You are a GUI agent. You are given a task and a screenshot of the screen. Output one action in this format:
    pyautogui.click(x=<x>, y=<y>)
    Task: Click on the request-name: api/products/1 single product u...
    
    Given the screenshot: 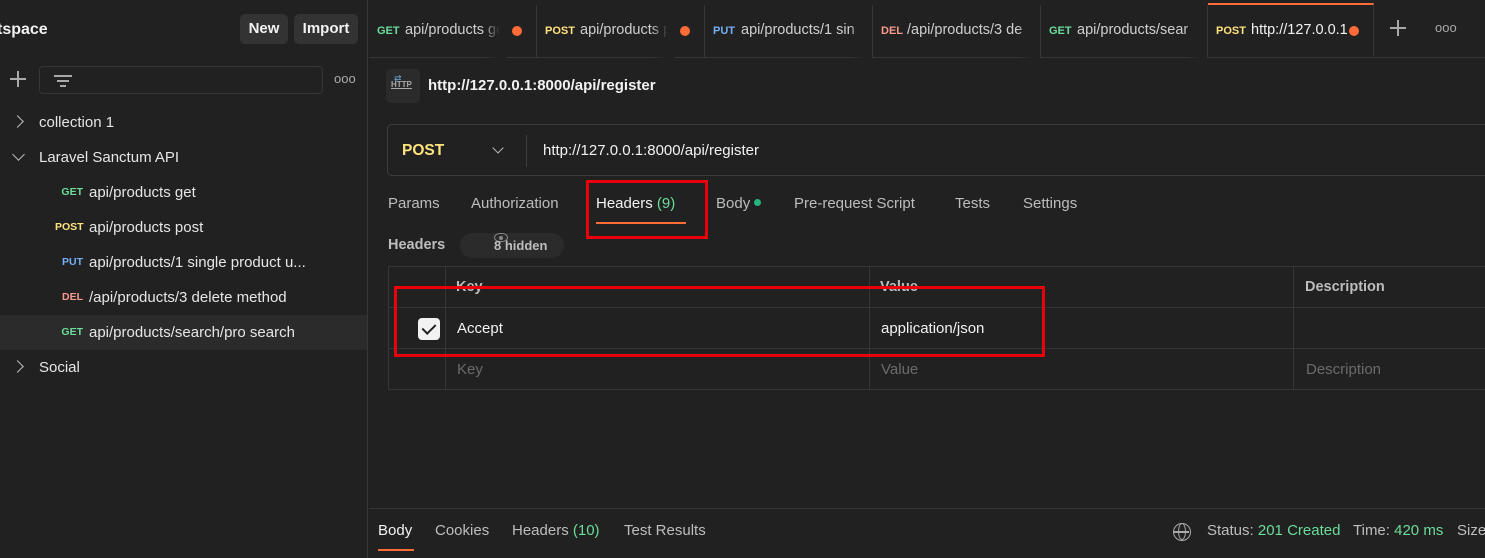 What is the action you would take?
    pyautogui.click(x=197, y=262)
    